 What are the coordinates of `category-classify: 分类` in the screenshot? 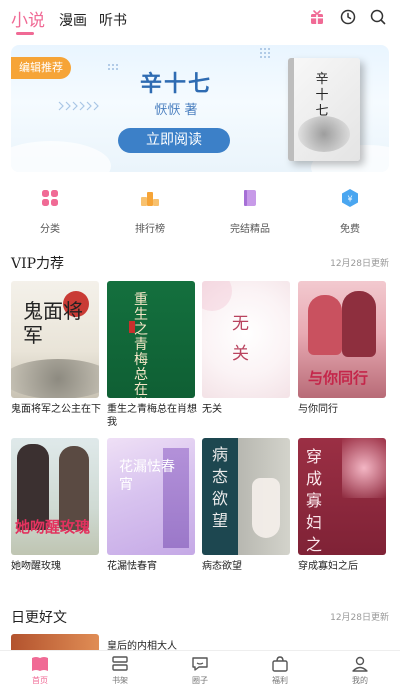 It's located at (50, 211).